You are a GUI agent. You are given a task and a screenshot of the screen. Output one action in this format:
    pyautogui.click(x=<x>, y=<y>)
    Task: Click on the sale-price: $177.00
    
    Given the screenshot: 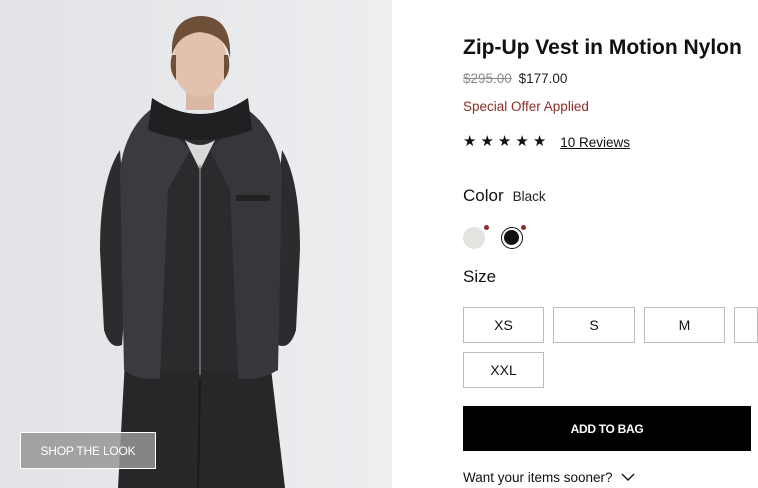 What is the action you would take?
    pyautogui.click(x=543, y=78)
    